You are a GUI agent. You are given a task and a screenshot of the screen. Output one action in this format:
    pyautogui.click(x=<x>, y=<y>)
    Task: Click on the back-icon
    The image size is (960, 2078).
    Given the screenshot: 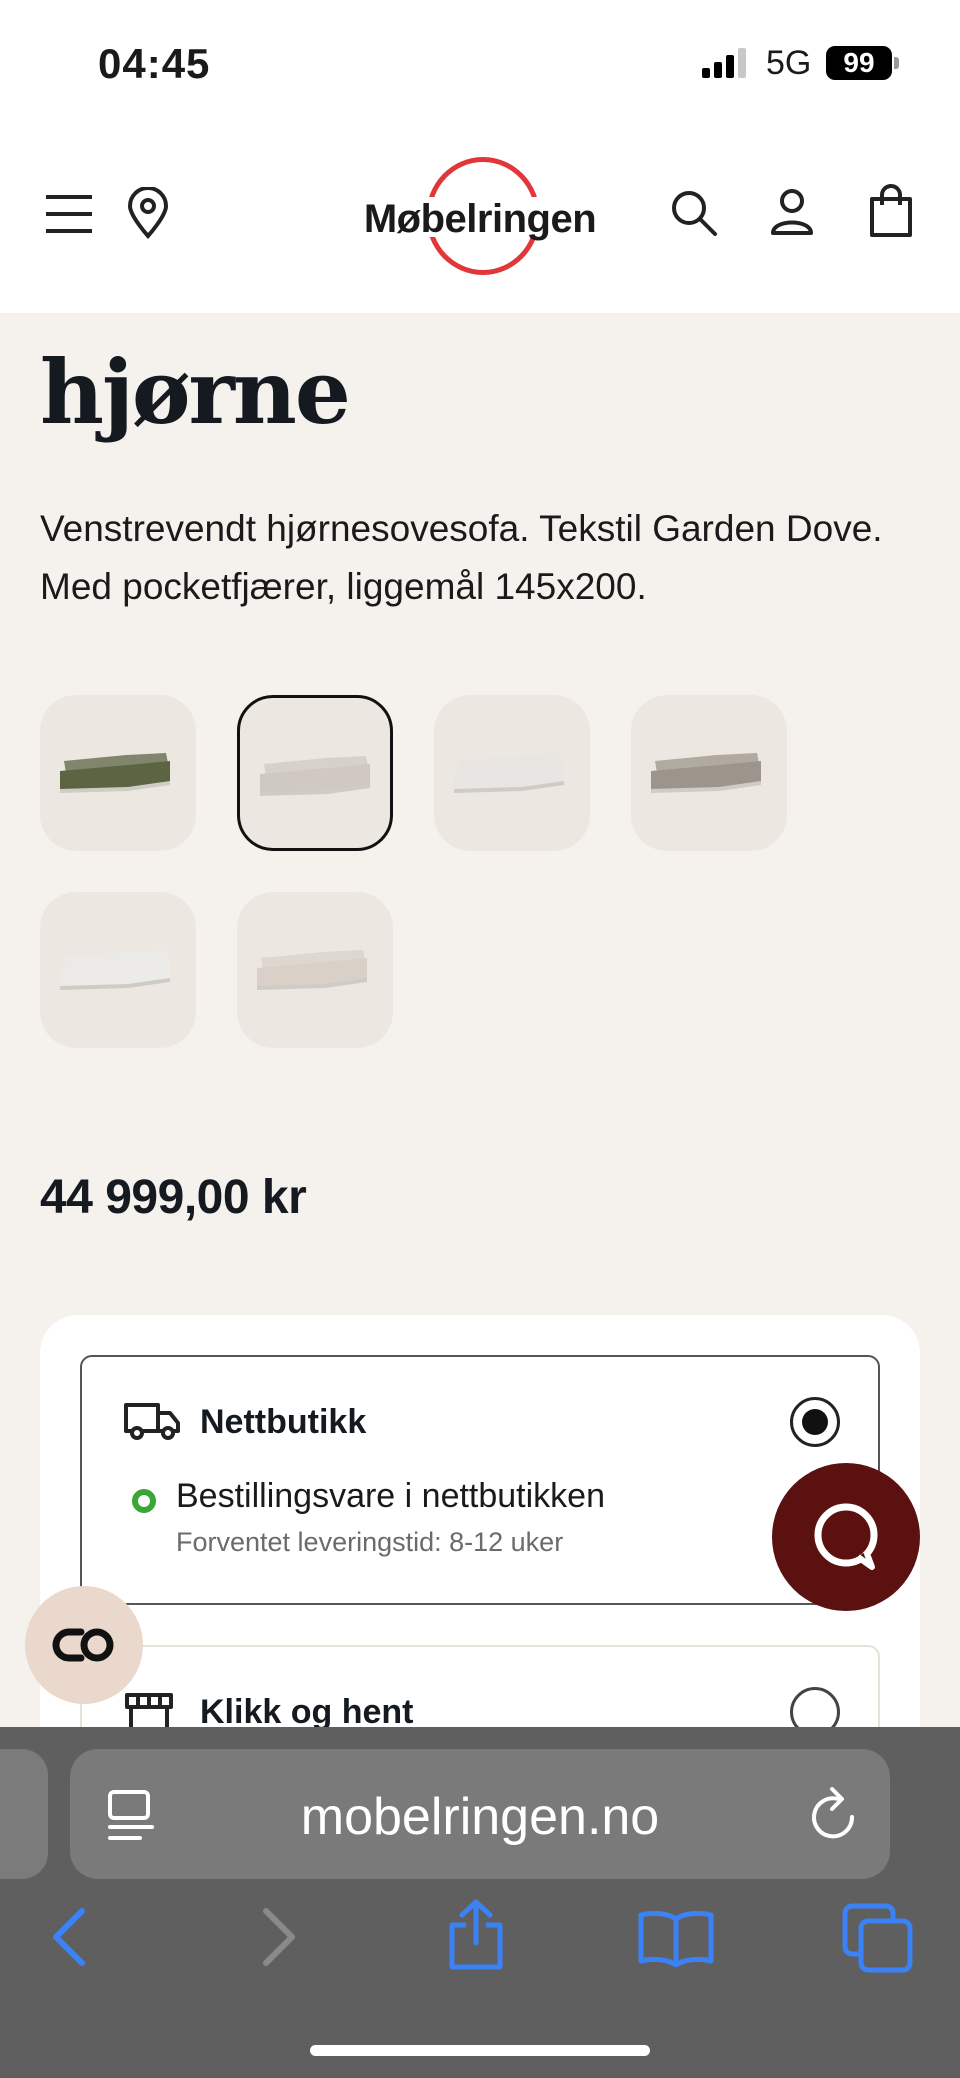 What is the action you would take?
    pyautogui.click(x=70, y=1937)
    